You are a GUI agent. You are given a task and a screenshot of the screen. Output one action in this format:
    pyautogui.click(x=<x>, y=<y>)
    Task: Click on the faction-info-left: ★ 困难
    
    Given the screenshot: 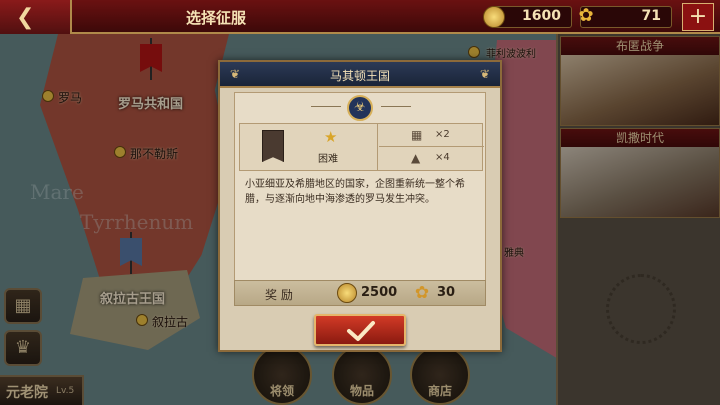 What is the action you would take?
    pyautogui.click(x=309, y=147)
    